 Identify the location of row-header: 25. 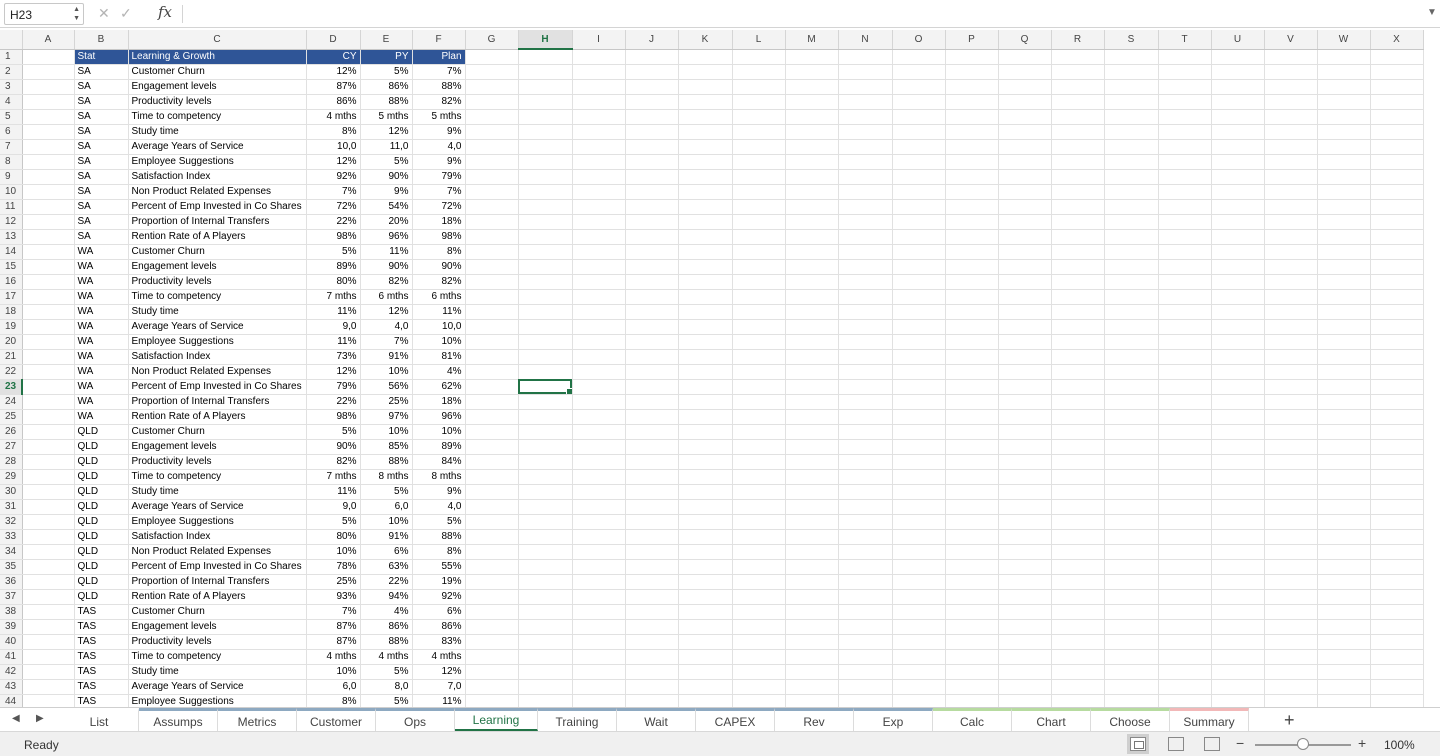
(11, 417).